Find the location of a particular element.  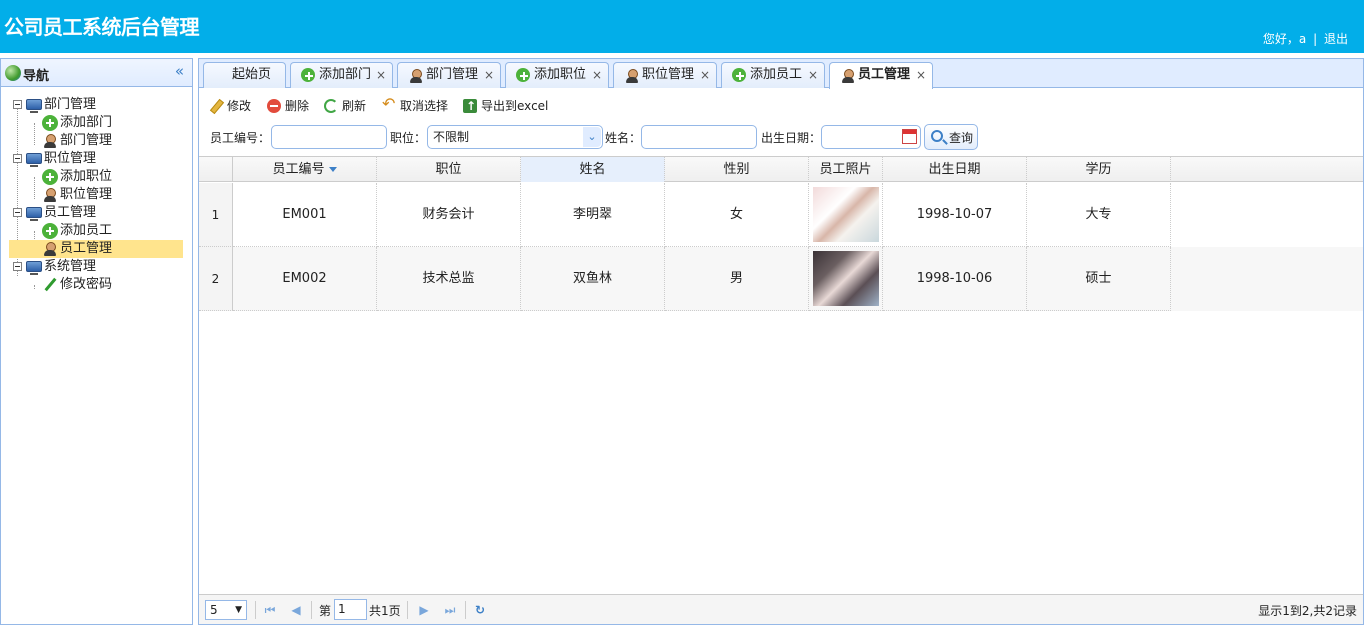

emp-no-input is located at coordinates (329, 137).